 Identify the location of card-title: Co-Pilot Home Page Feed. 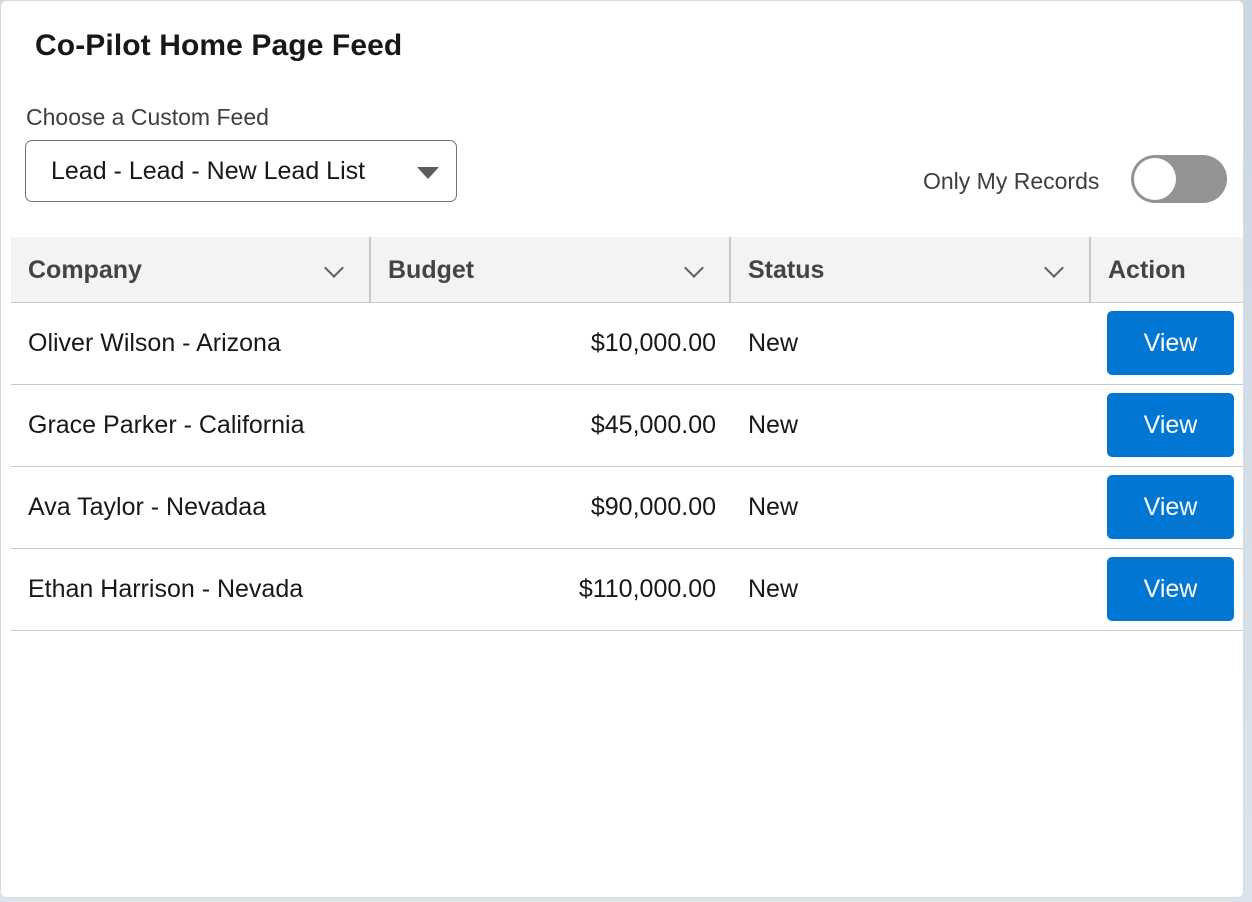
(219, 45).